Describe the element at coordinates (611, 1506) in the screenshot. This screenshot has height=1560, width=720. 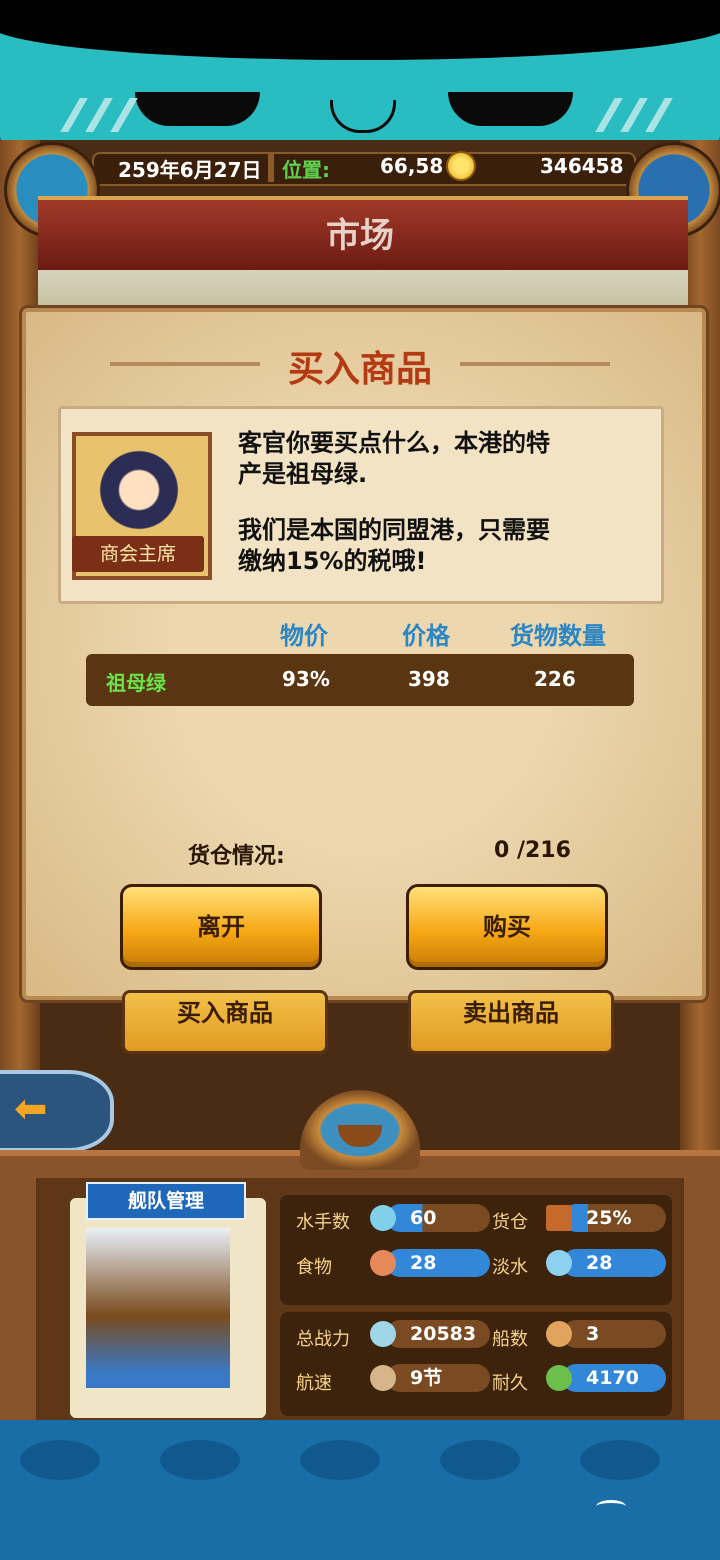
I see `seagull-icon` at that location.